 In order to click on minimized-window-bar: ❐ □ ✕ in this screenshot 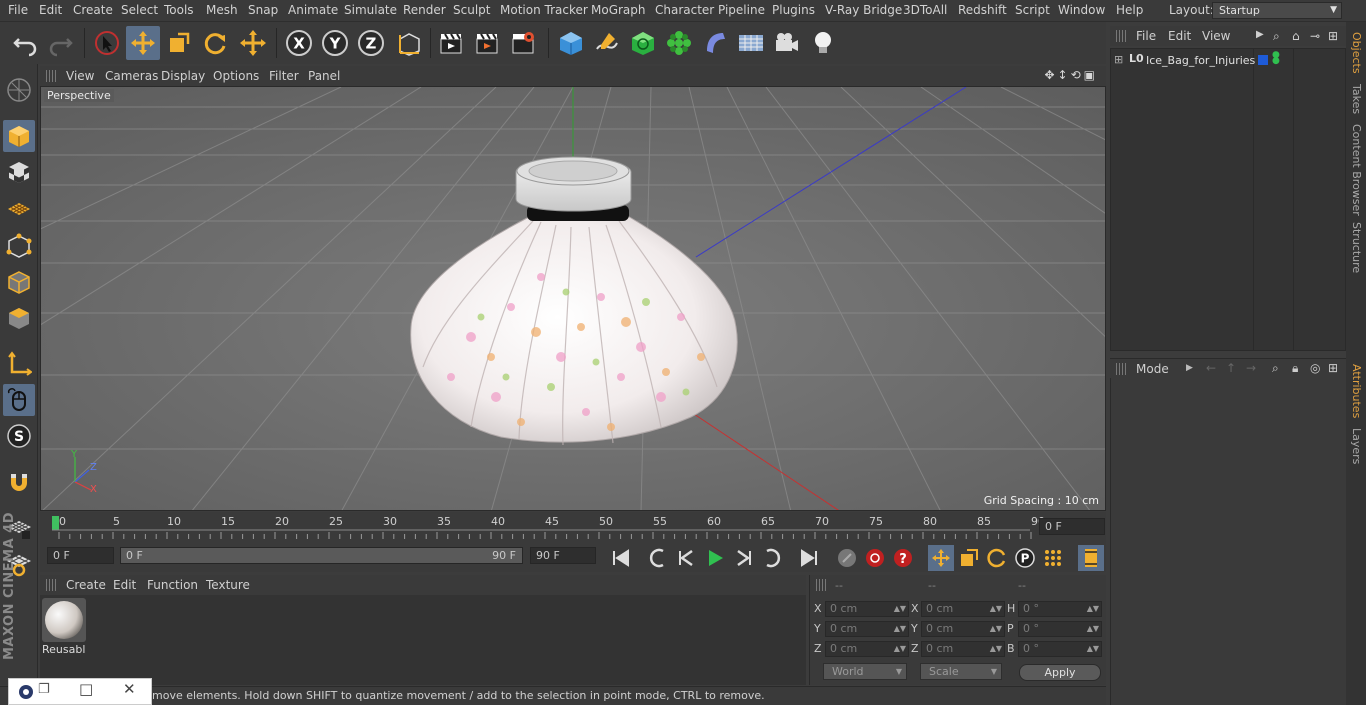, I will do `click(80, 691)`.